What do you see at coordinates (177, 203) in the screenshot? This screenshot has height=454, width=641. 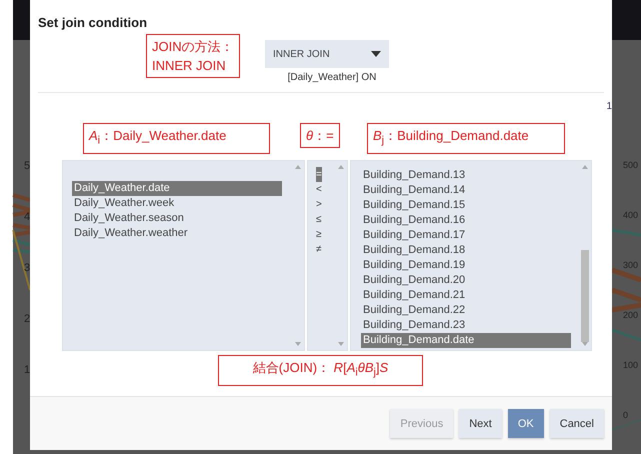 I see `list-item: Daily_Weather.week` at bounding box center [177, 203].